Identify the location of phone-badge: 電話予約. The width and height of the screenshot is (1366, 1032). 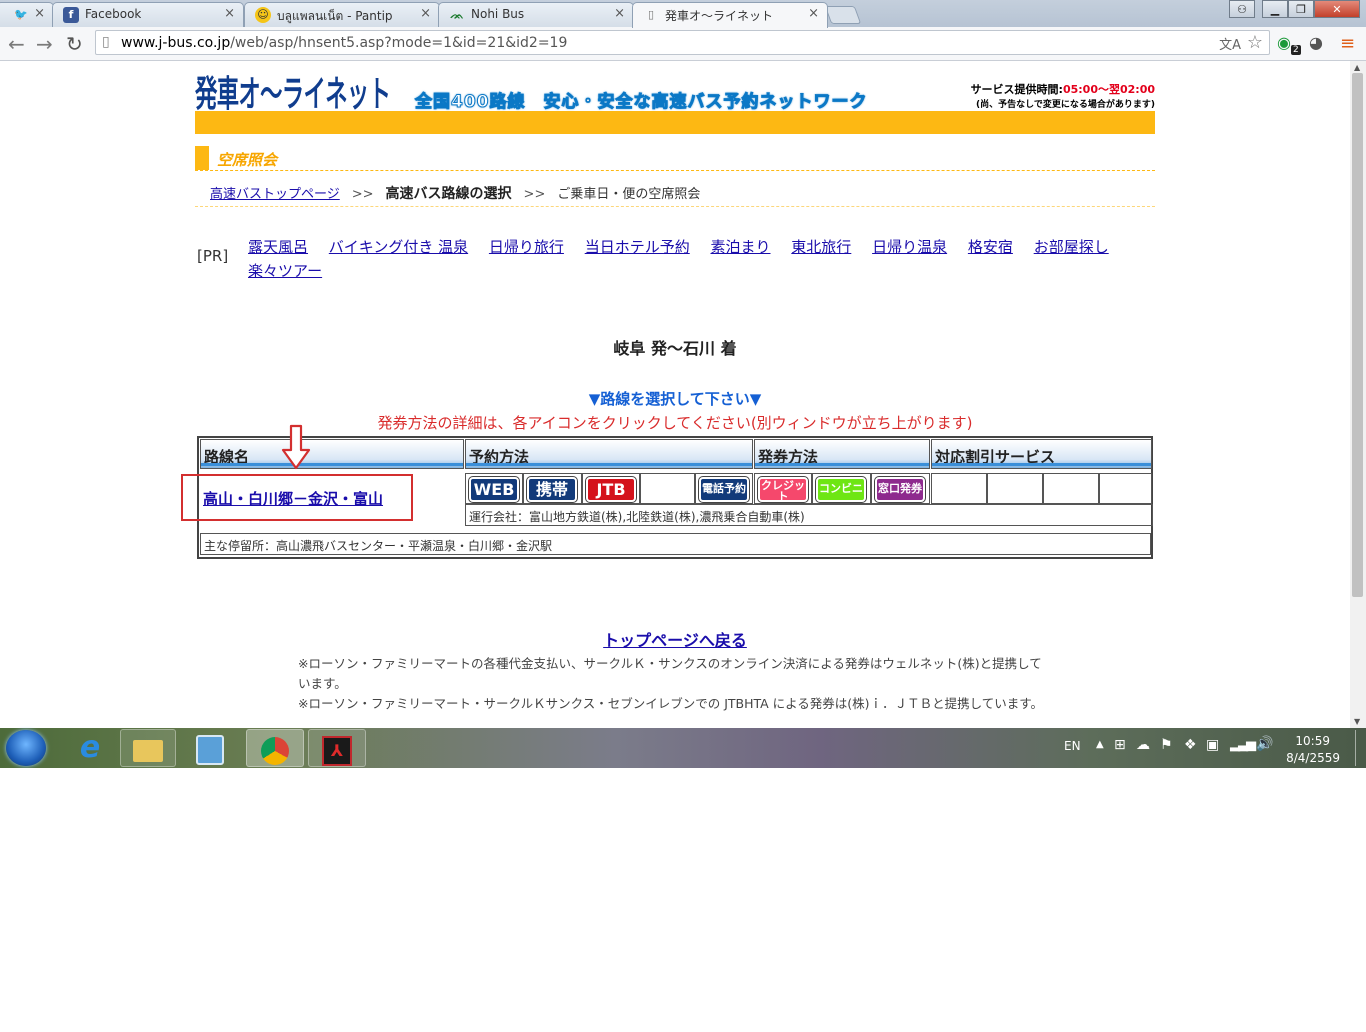
(724, 489).